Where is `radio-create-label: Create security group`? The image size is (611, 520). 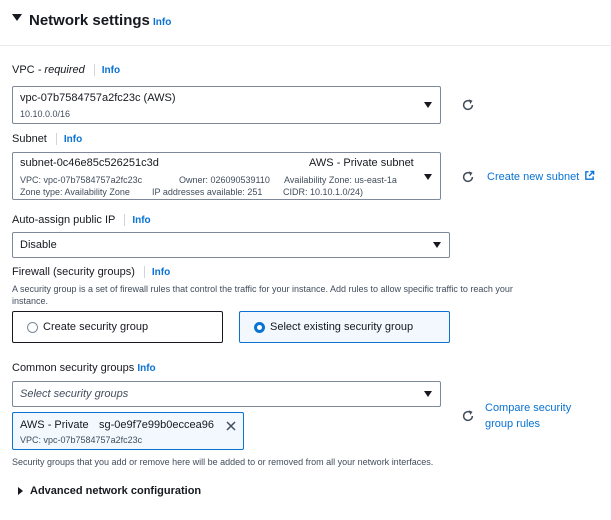
radio-create-label: Create security group is located at coordinates (96, 327).